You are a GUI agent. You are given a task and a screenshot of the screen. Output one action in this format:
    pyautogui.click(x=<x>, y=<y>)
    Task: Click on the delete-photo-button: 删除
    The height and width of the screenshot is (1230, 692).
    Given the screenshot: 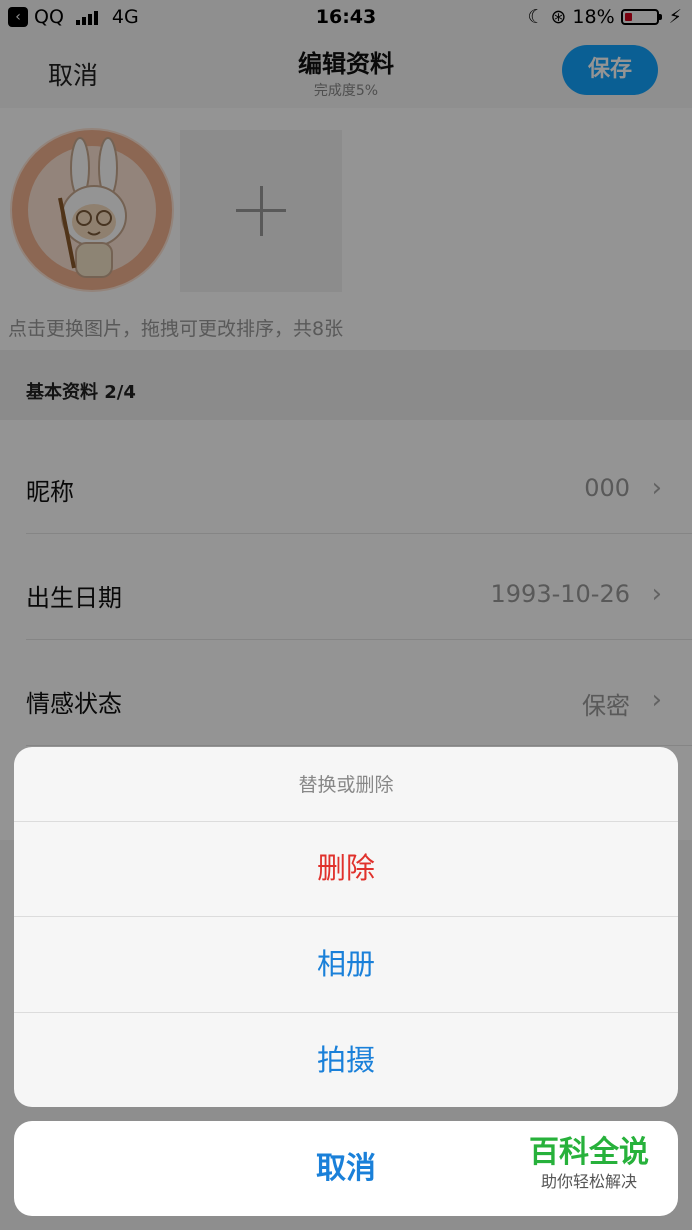 What is the action you would take?
    pyautogui.click(x=346, y=869)
    